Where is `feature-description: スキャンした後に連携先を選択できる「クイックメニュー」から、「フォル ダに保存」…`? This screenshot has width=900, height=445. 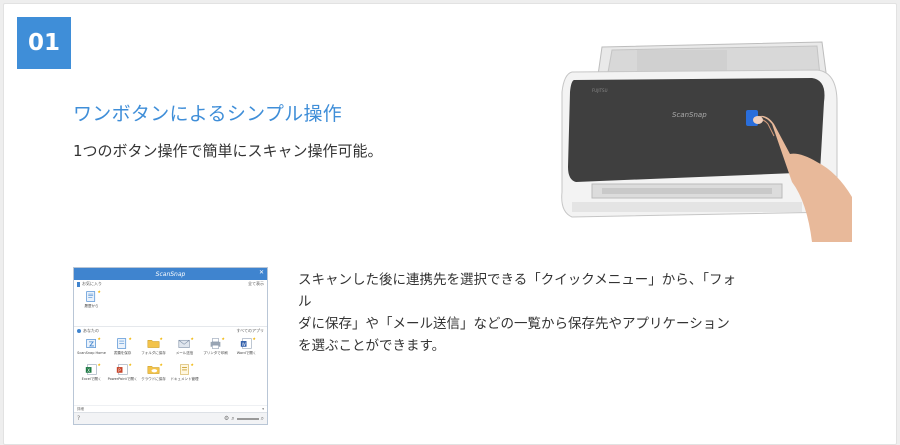 feature-description: スキャンした後に連携先を選択できる「クイックメニュー」から、「フォル ダに保存」… is located at coordinates (518, 313).